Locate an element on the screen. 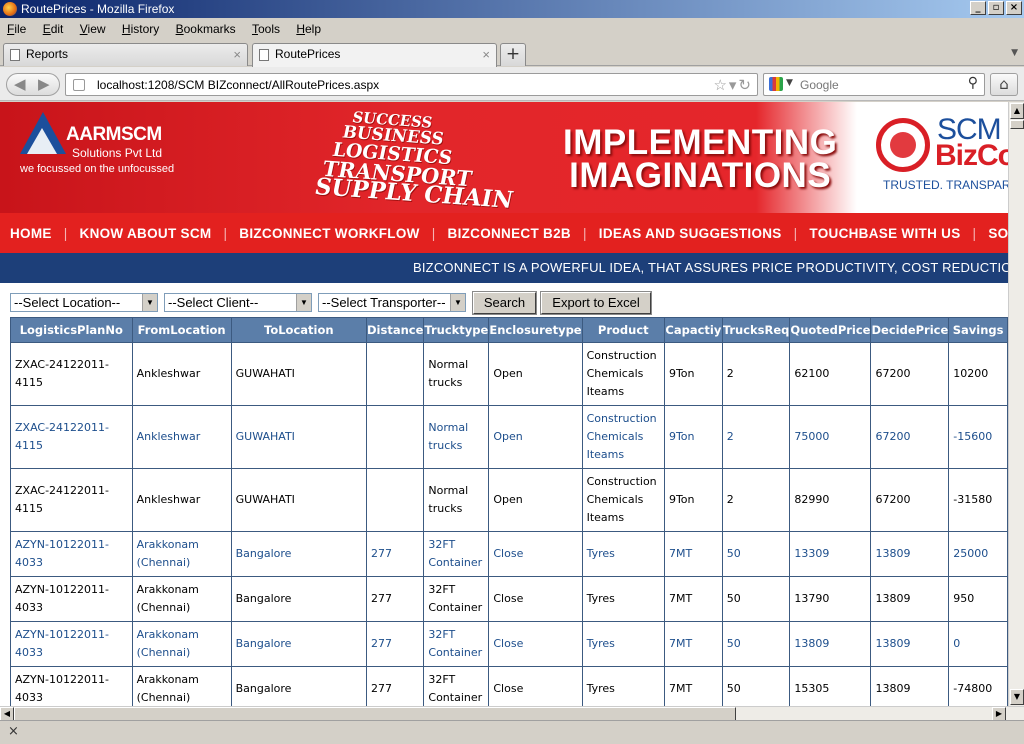 The image size is (1024, 744). cell-logisticsplanno: ZXAC-24122011-4115 is located at coordinates (71, 500).